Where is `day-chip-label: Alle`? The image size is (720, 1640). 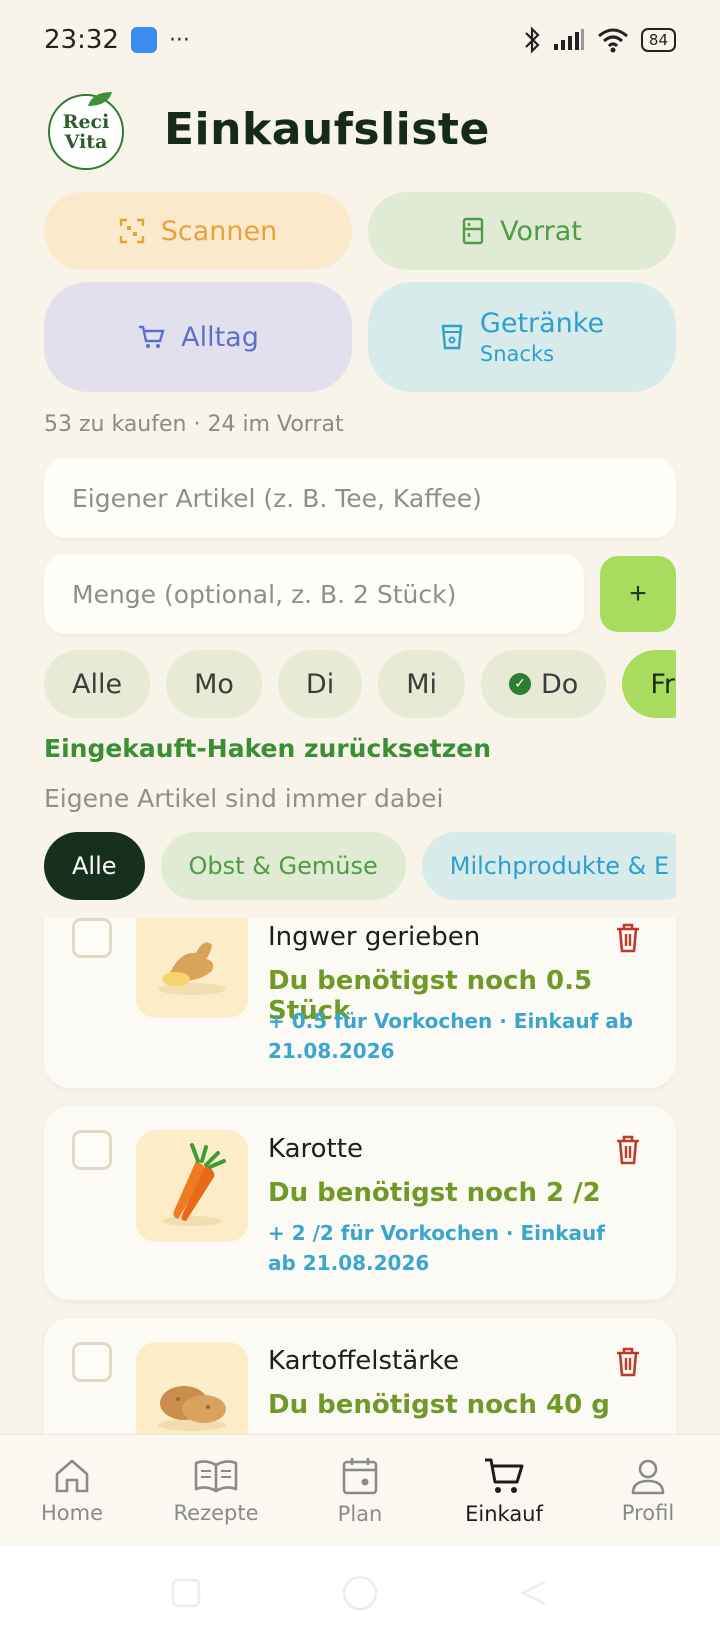 day-chip-label: Alle is located at coordinates (97, 684).